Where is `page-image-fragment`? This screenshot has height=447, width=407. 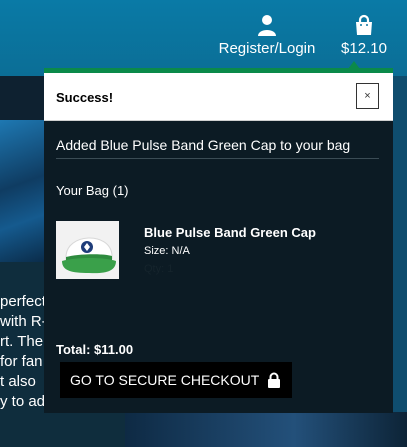
page-image-fragment is located at coordinates (266, 429).